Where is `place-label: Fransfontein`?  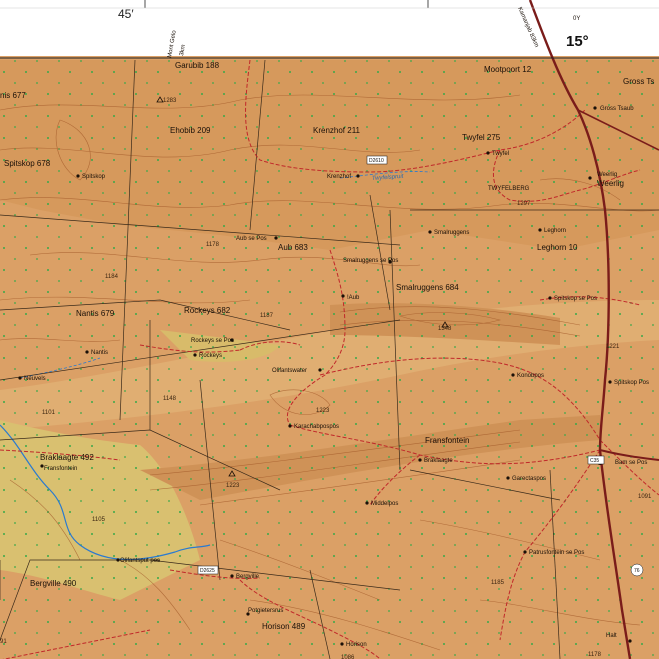 place-label: Fransfontein is located at coordinates (60, 469).